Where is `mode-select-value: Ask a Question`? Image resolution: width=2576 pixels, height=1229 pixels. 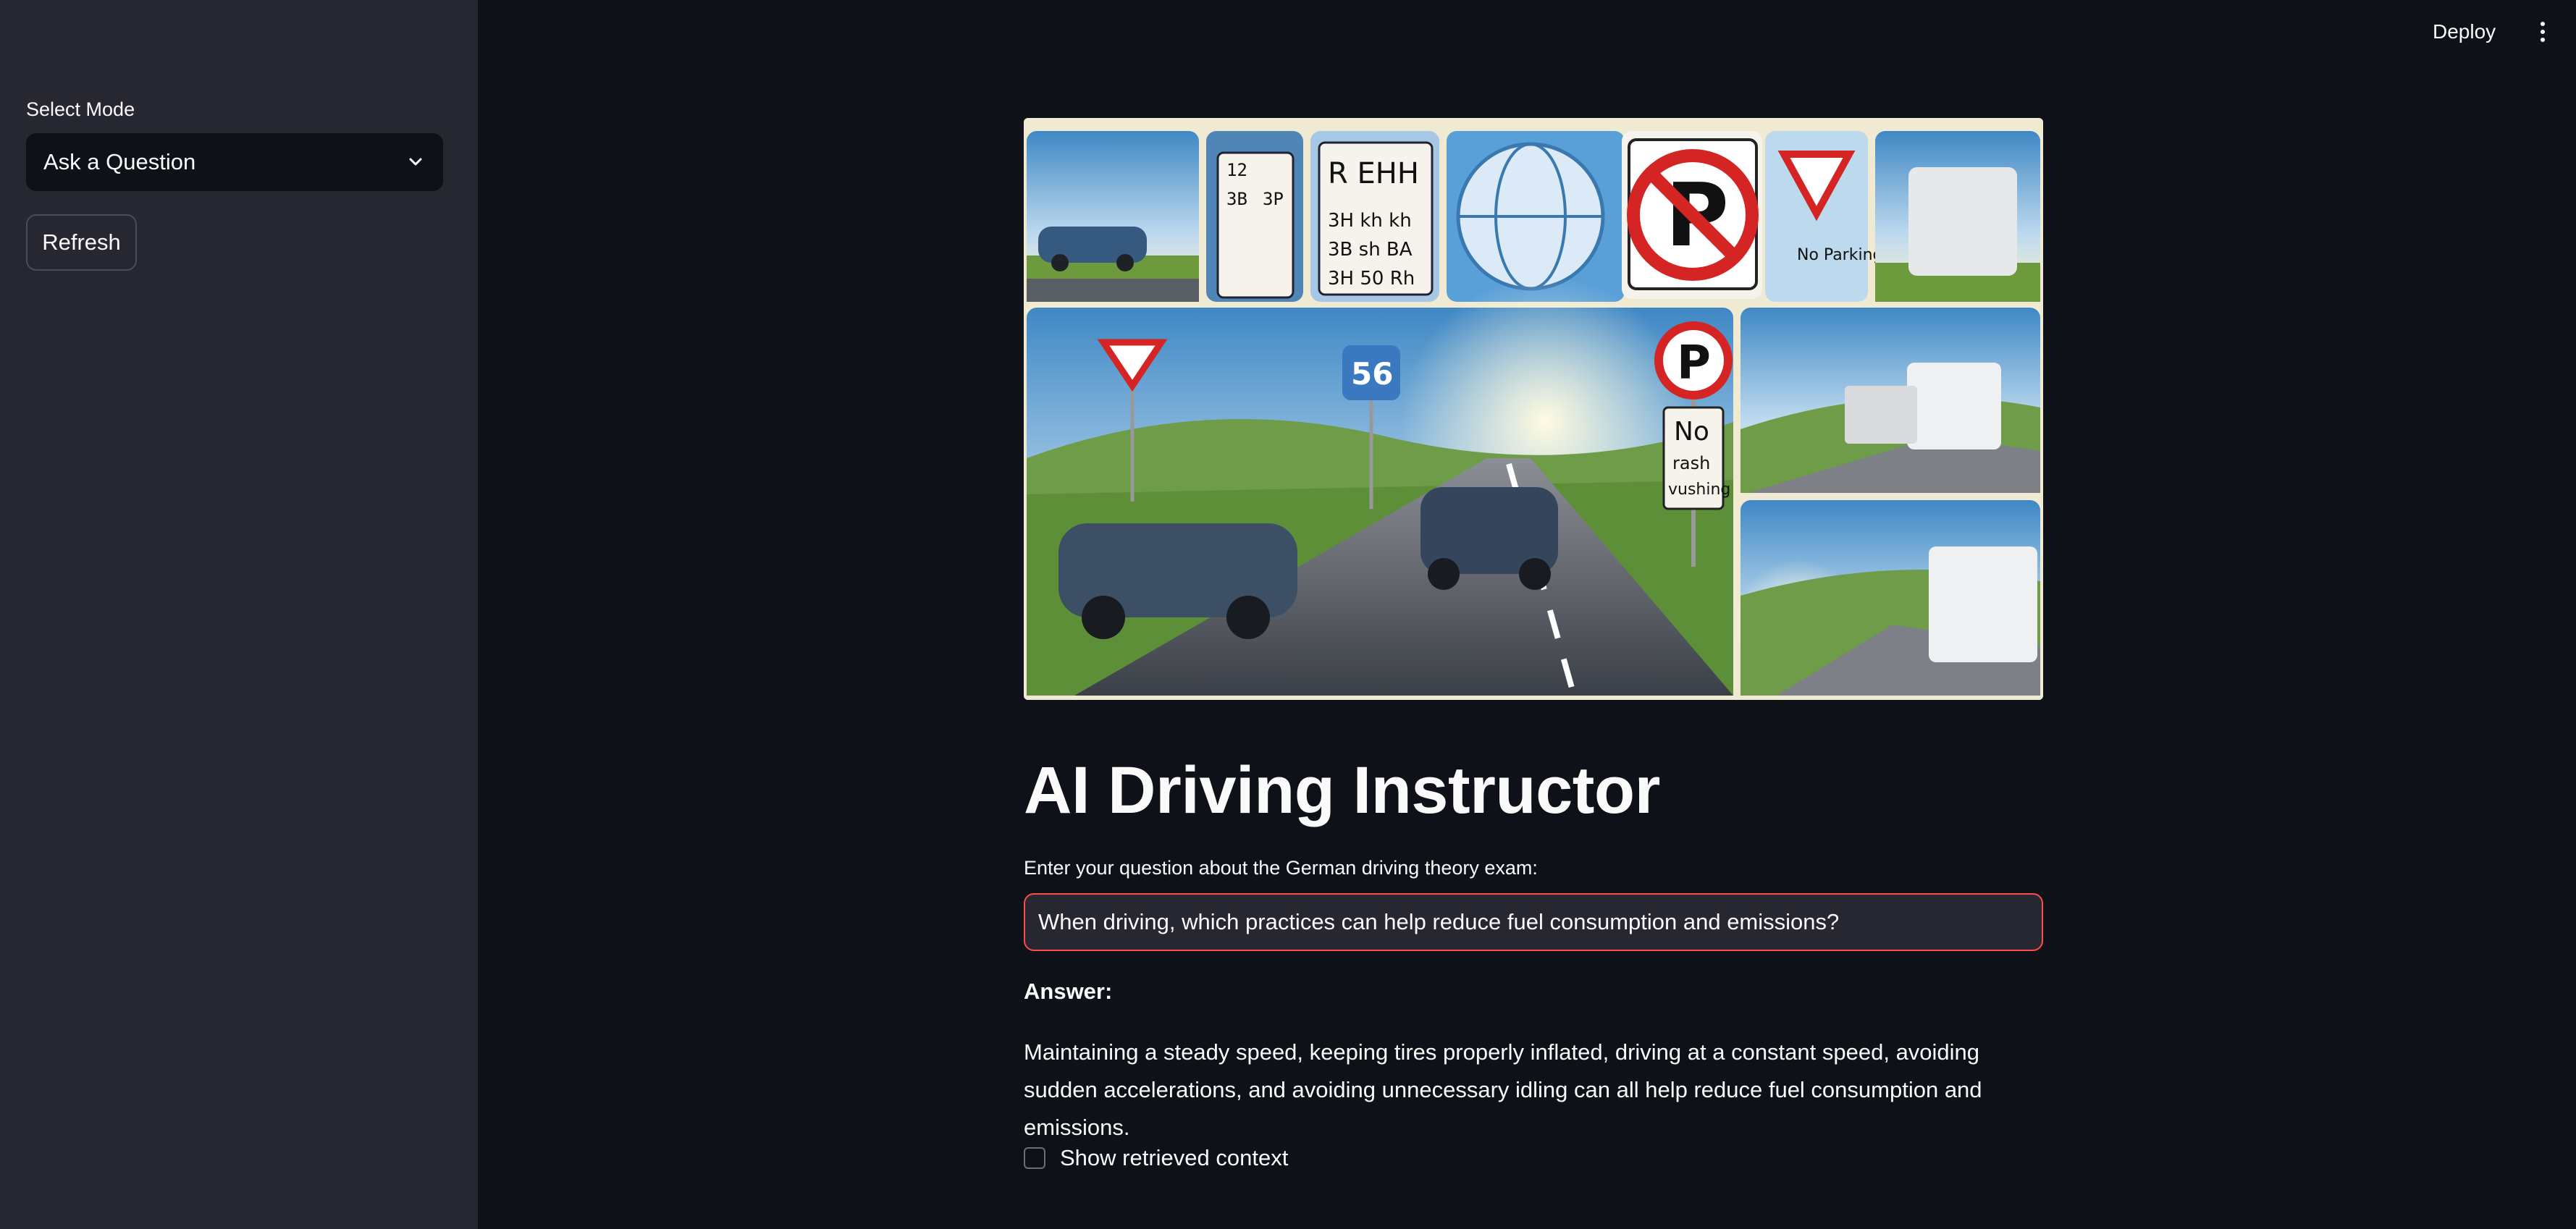 mode-select-value: Ask a Question is located at coordinates (119, 161).